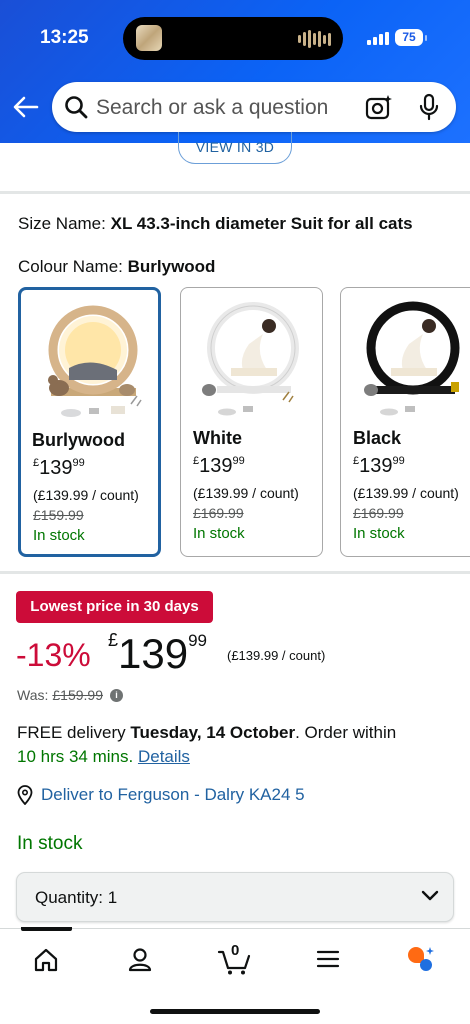 Image resolution: width=470 pixels, height=1024 pixels. Describe the element at coordinates (276, 655) in the screenshot. I see `unit-price: (£139.99 / count)` at that location.